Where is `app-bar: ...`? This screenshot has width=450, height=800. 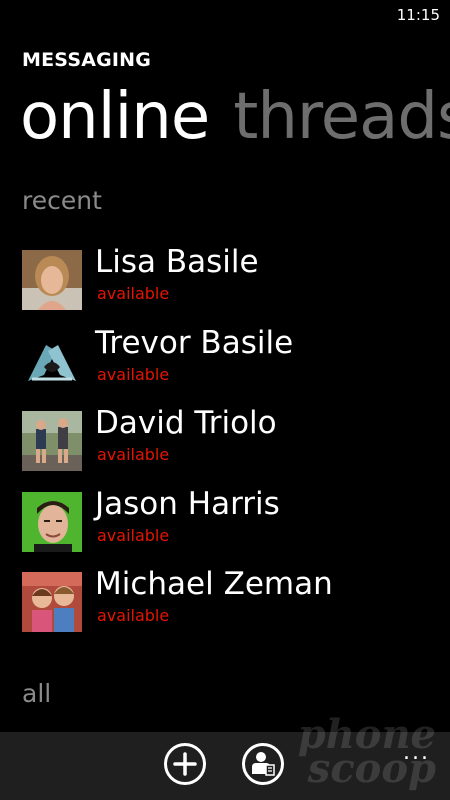 app-bar: ... is located at coordinates (225, 766).